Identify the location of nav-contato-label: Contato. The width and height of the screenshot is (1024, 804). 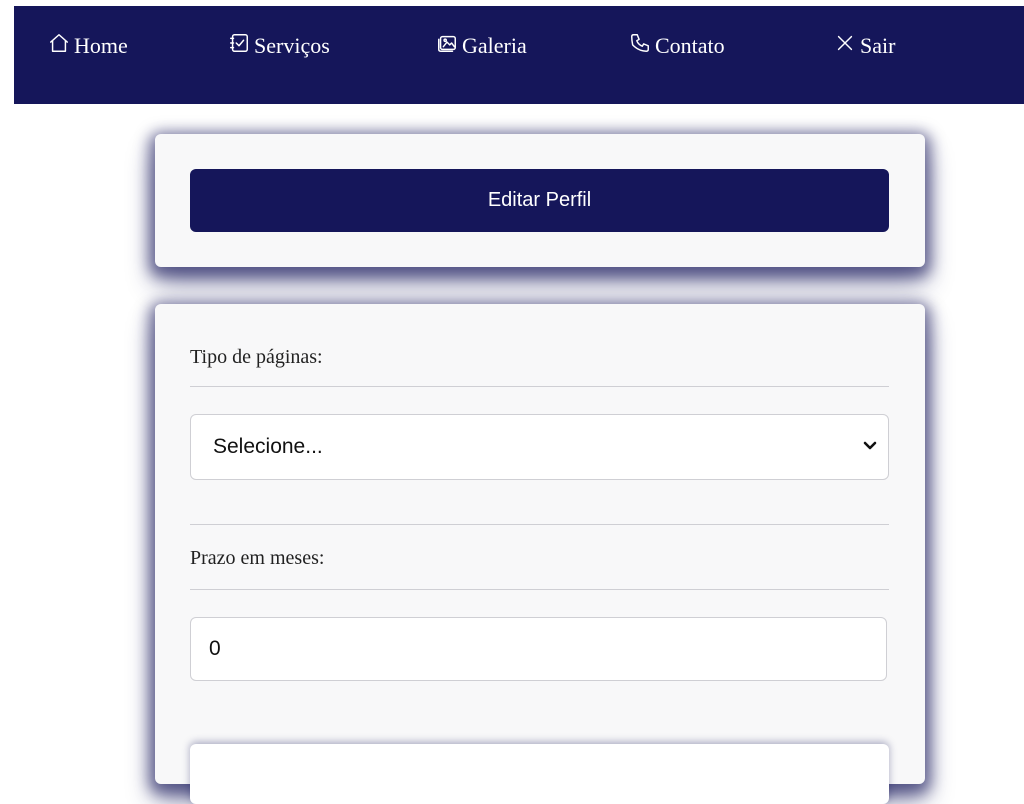
(690, 45).